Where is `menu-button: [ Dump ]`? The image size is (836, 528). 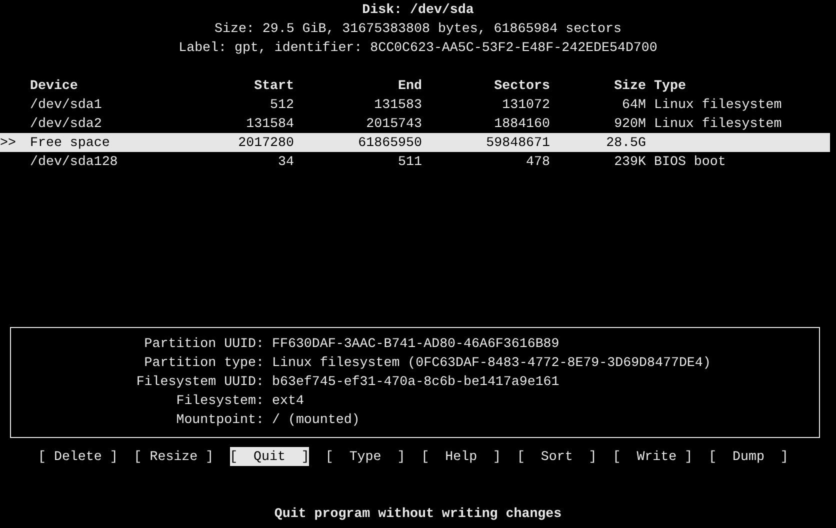
menu-button: [ Dump ] is located at coordinates (748, 456).